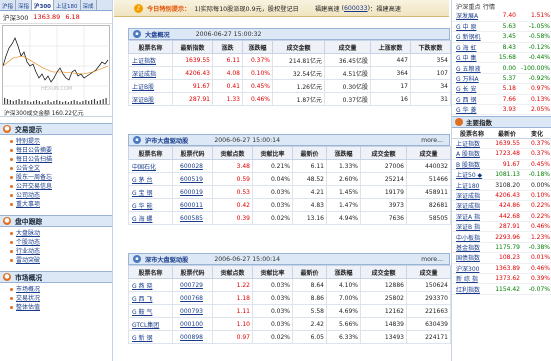  What do you see at coordinates (472, 279) in the screenshot?
I see `index-name-link: 新 综 指` at bounding box center [472, 279].